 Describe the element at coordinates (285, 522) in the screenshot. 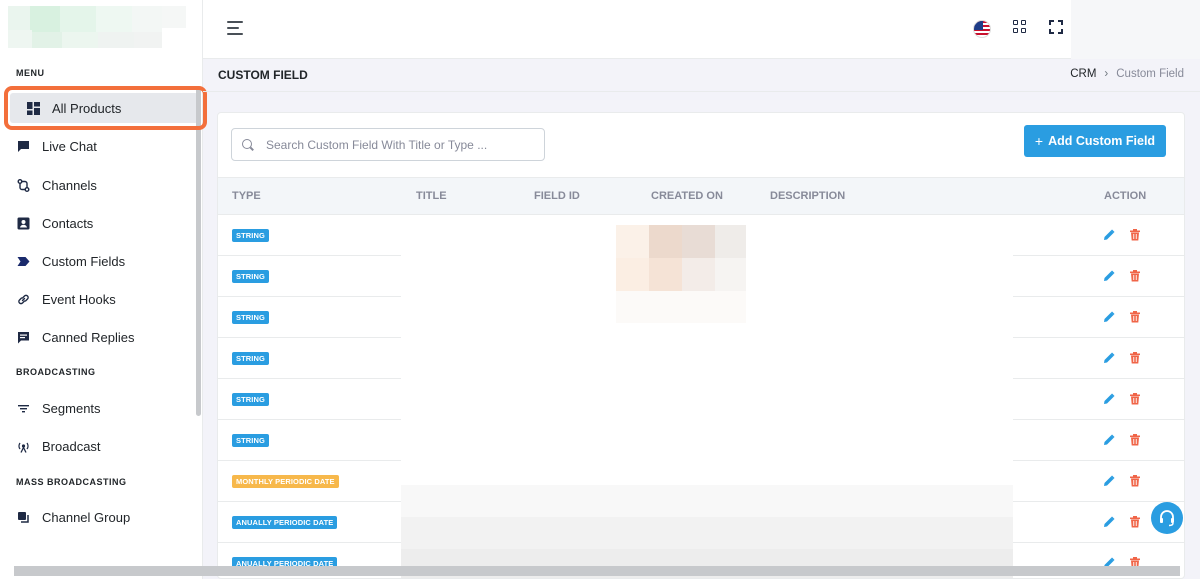

I see `type-badge: ANUALLY PERIODIC DATE` at that location.